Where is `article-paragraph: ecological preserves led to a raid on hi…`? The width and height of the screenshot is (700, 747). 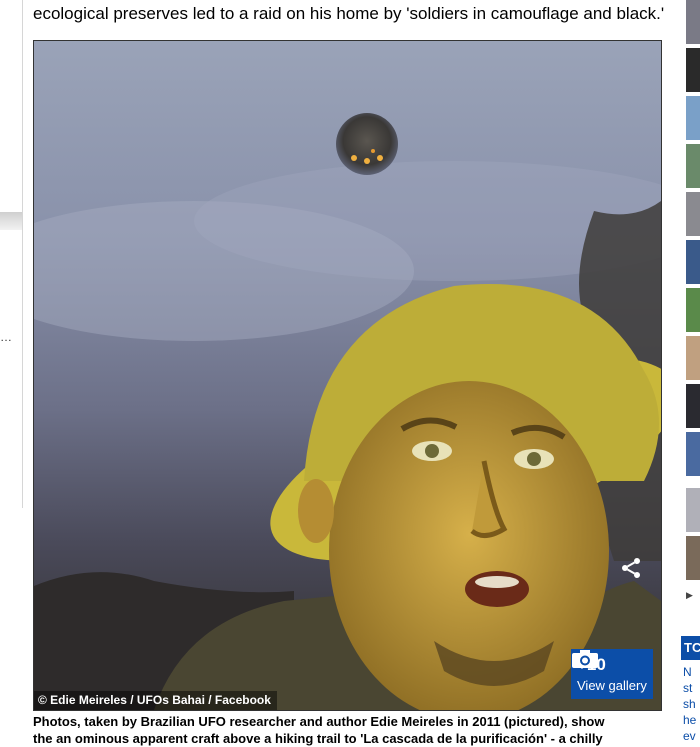 article-paragraph: ecological preserves led to a raid on hi… is located at coordinates (349, 13).